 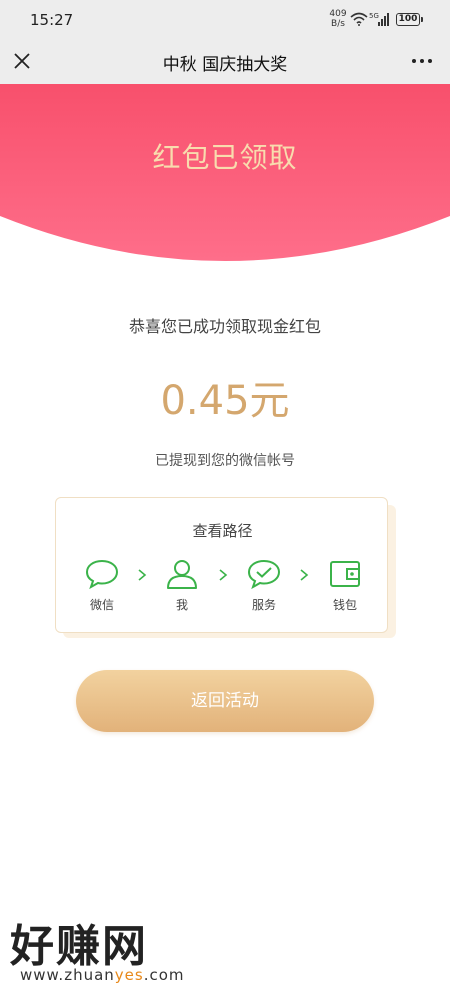 What do you see at coordinates (225, 401) in the screenshot?
I see `amount-value: 0.45元` at bounding box center [225, 401].